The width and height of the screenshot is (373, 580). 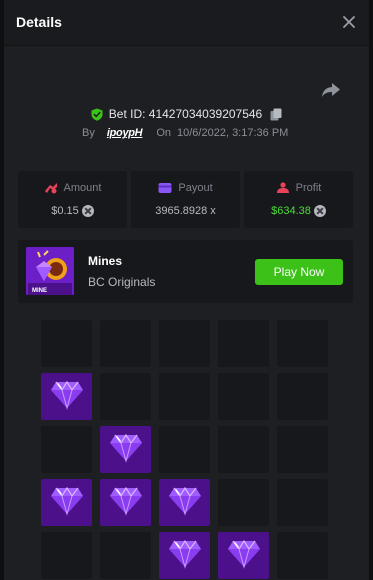 I want to click on amount-label: Amount, so click(x=82, y=188).